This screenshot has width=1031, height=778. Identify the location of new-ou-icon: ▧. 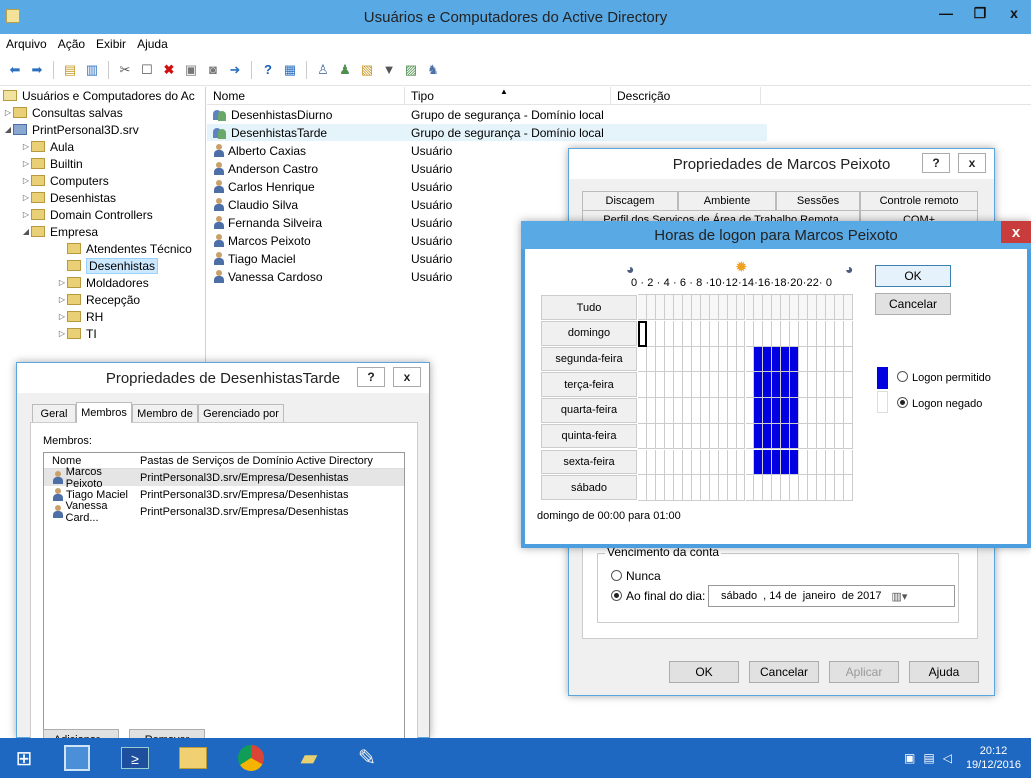
(367, 70).